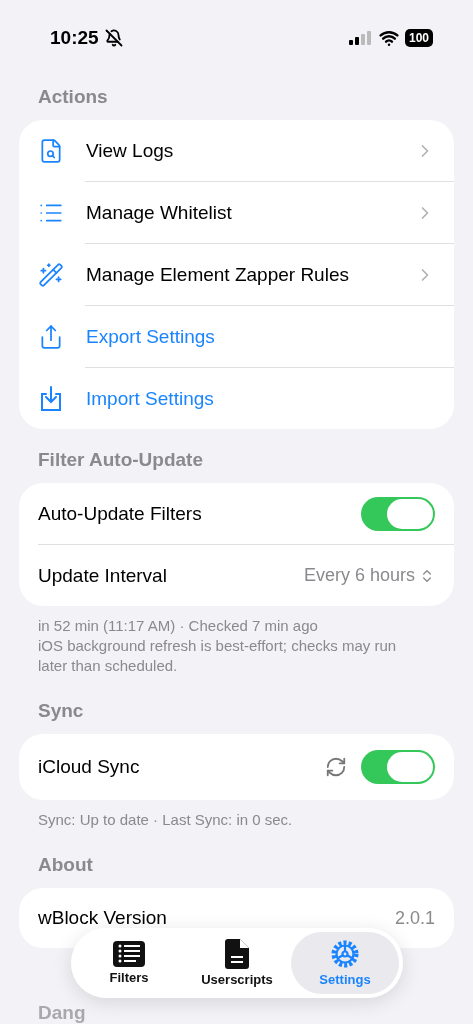  Describe the element at coordinates (113, 38) in the screenshot. I see `bell-muted-icon` at that location.